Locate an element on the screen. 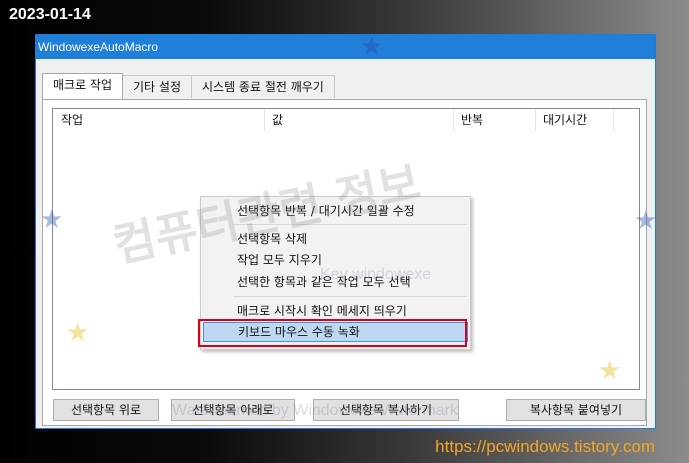 The image size is (689, 463). tab-other-settings: 기타 설정 is located at coordinates (157, 86).